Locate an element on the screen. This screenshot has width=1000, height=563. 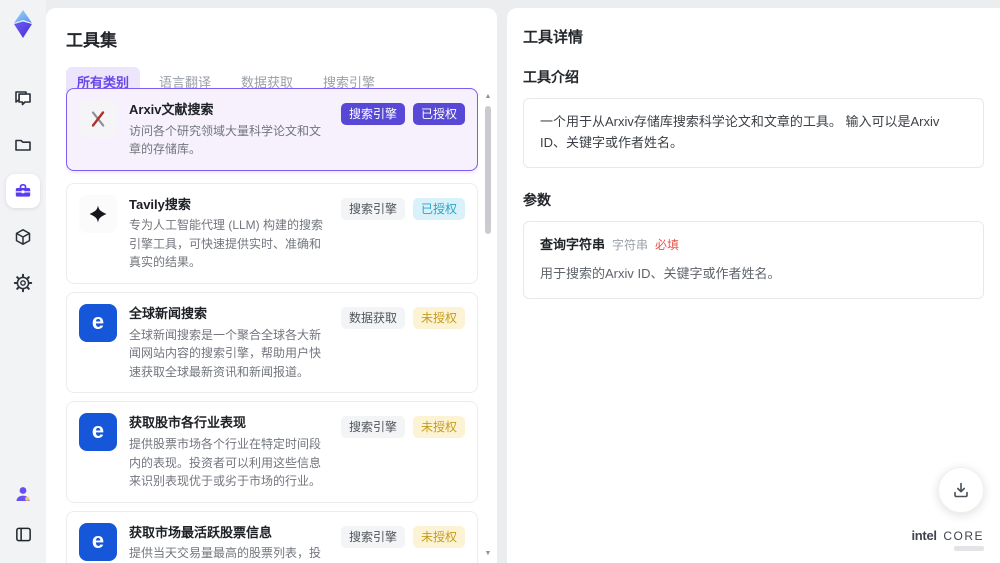
rail-bottom is located at coordinates (23, 514).